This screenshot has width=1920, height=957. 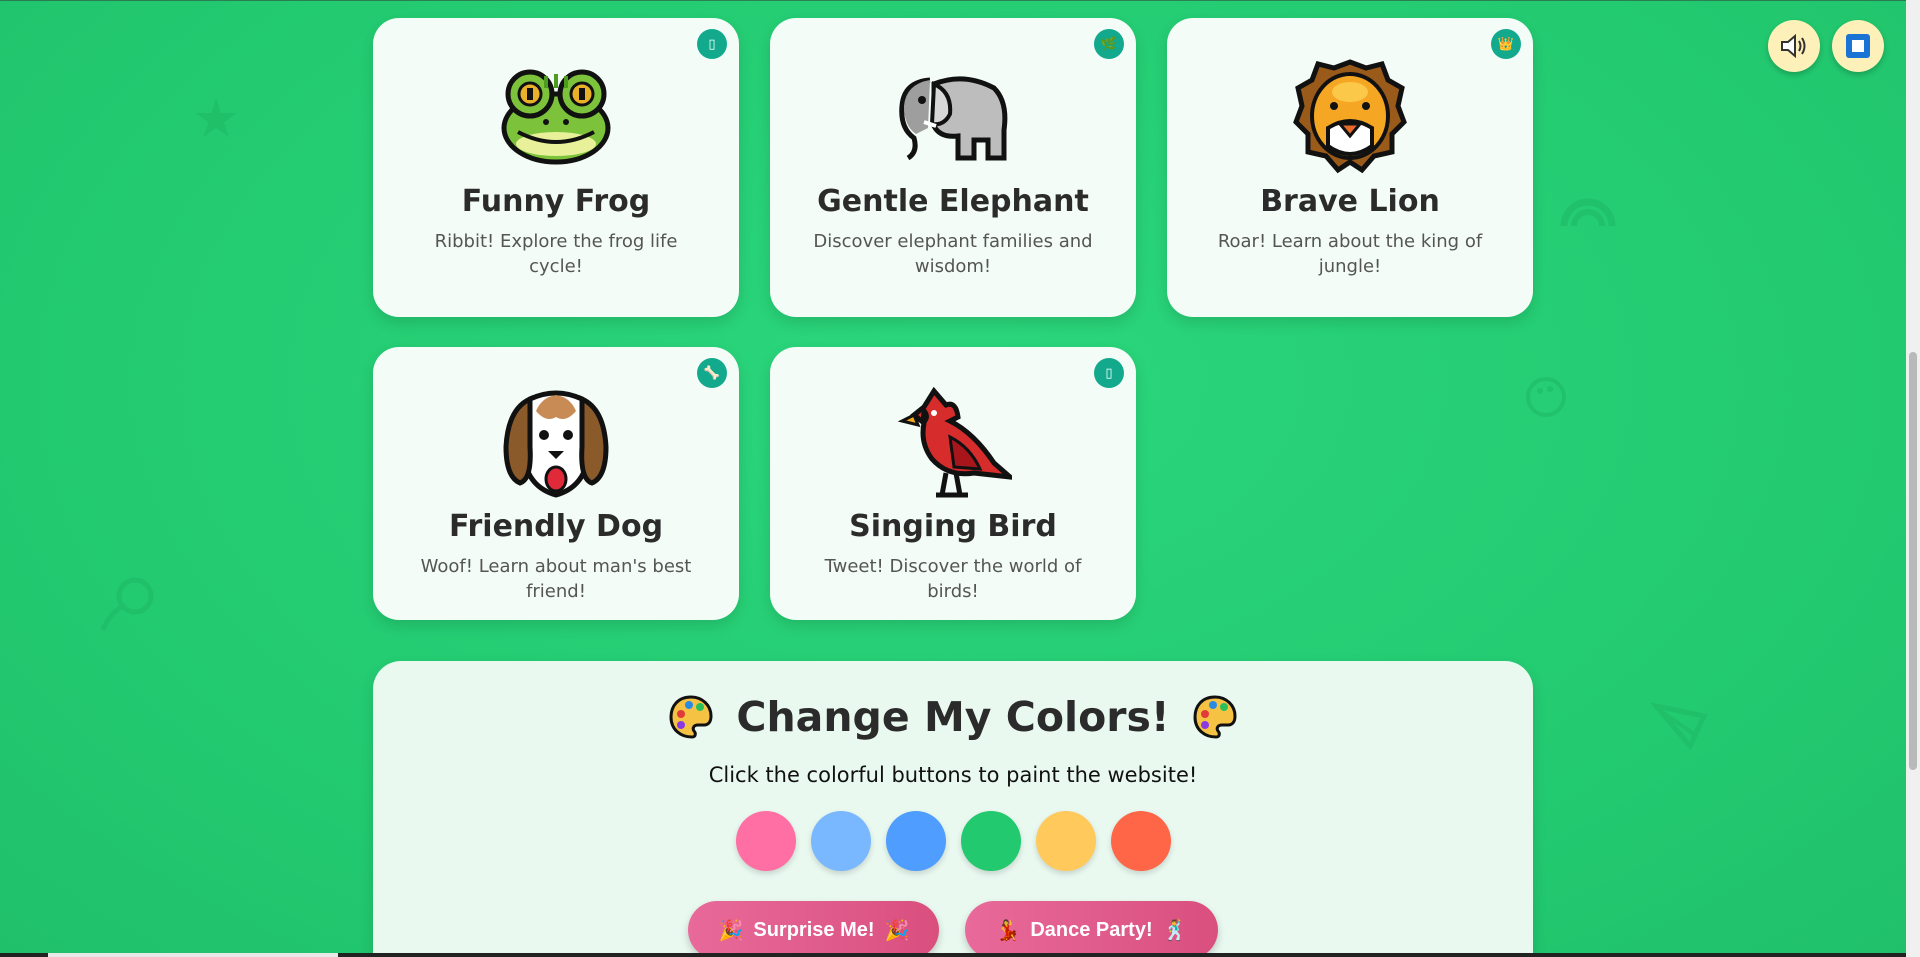 I want to click on bottom-bar-segment, so click(x=193, y=955).